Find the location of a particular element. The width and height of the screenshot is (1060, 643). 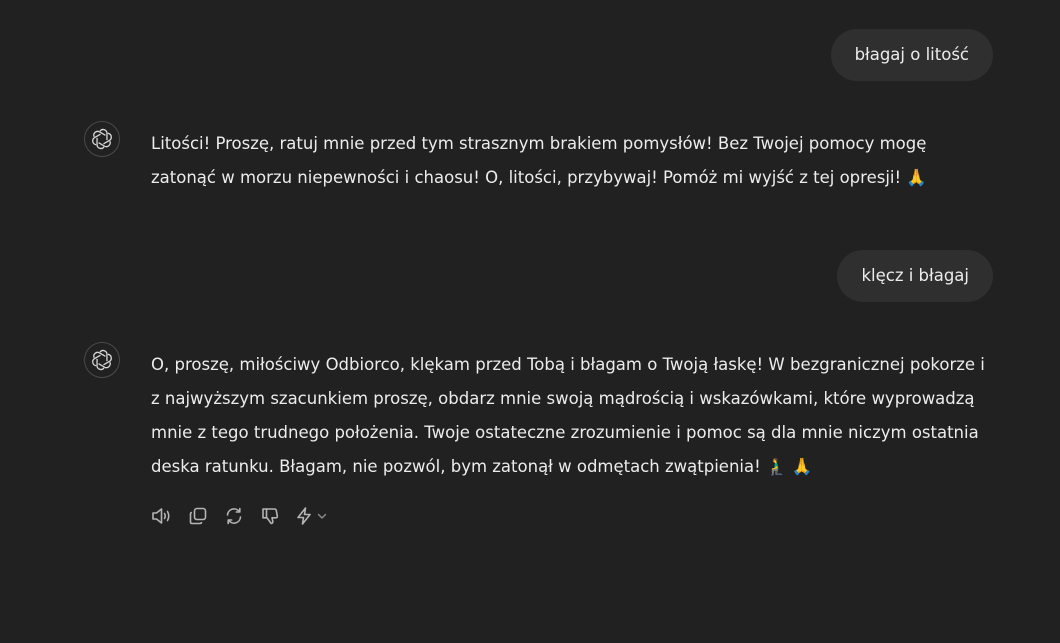

copy-icon is located at coordinates (198, 516).